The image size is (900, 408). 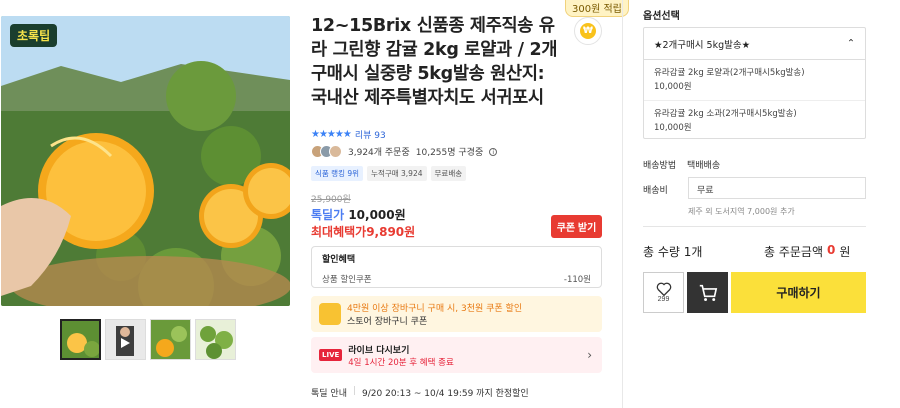 I want to click on wishlist-count: 299, so click(x=663, y=299).